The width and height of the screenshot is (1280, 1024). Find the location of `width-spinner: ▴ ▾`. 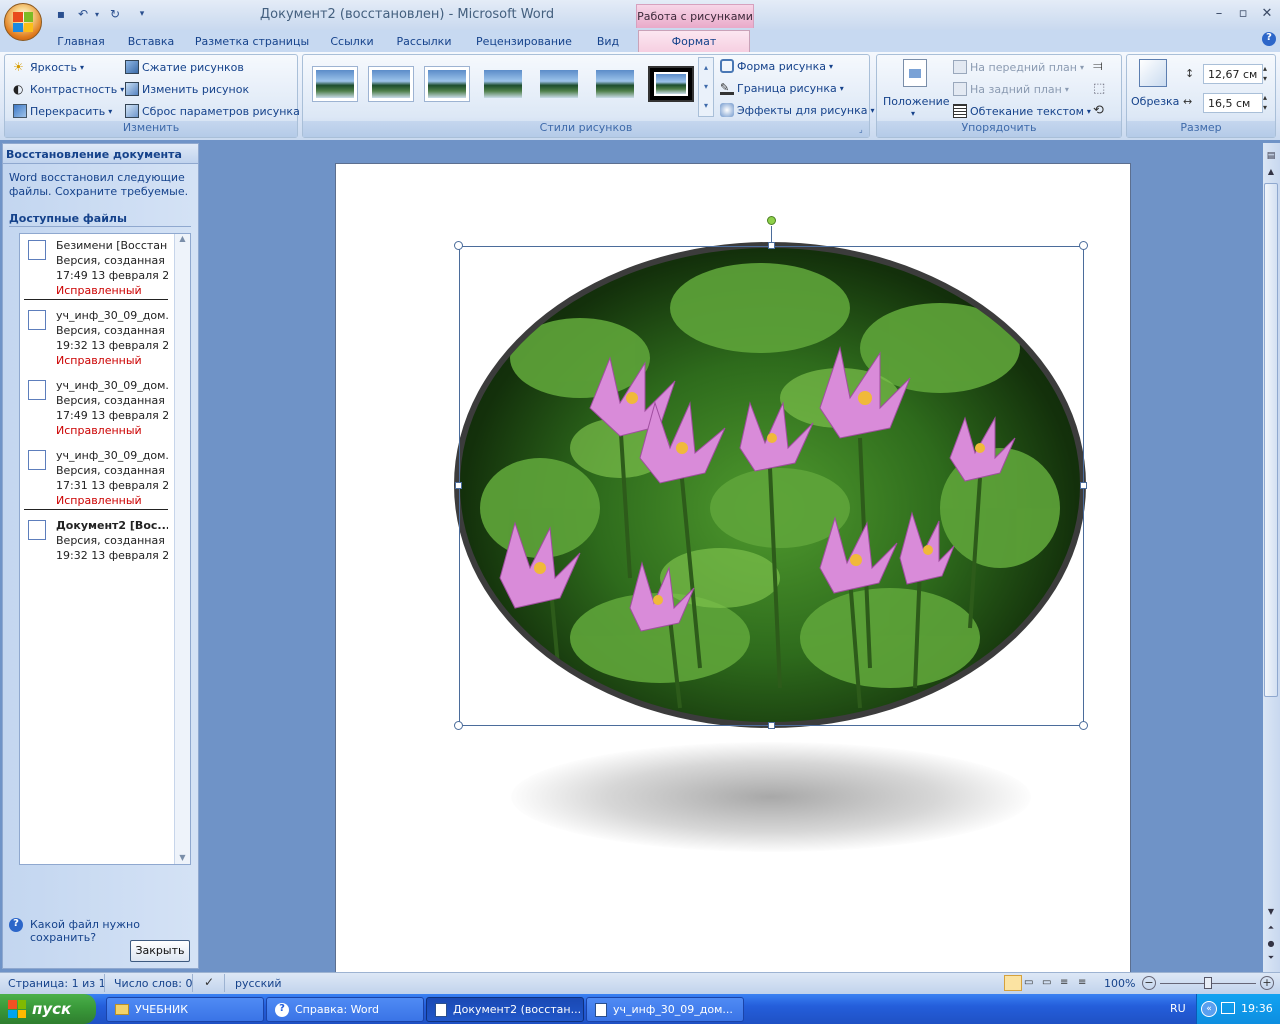

width-spinner: ▴ ▾ is located at coordinates (1265, 103).